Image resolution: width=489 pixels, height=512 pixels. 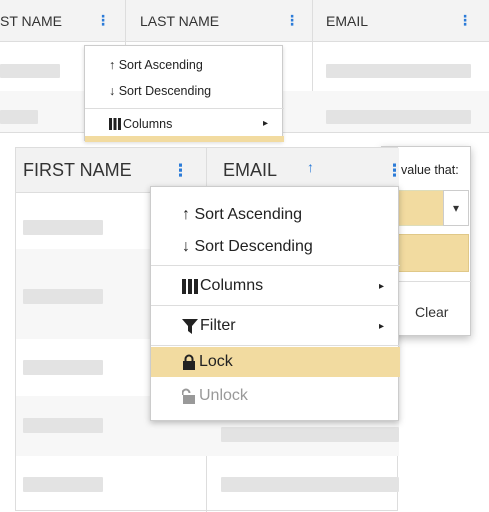 I want to click on bg-column-last-name: LAST NAME, so click(x=215, y=21).